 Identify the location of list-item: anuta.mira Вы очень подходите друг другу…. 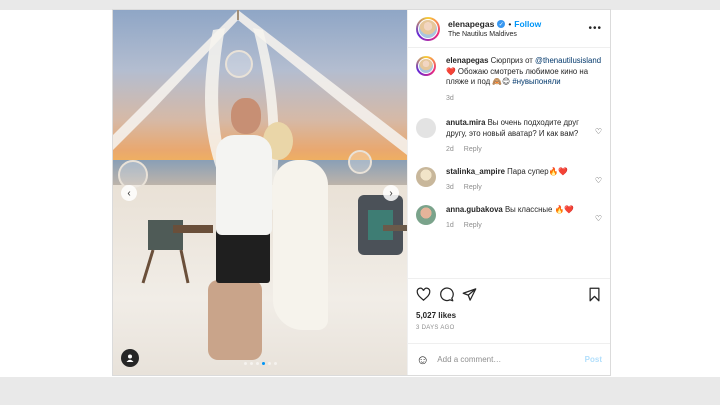
(509, 137).